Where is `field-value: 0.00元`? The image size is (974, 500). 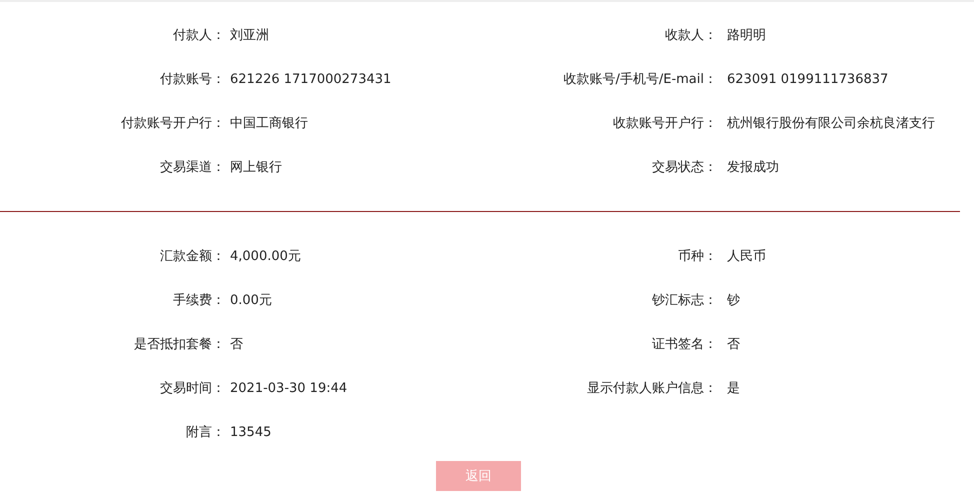
field-value: 0.00元 is located at coordinates (250, 300).